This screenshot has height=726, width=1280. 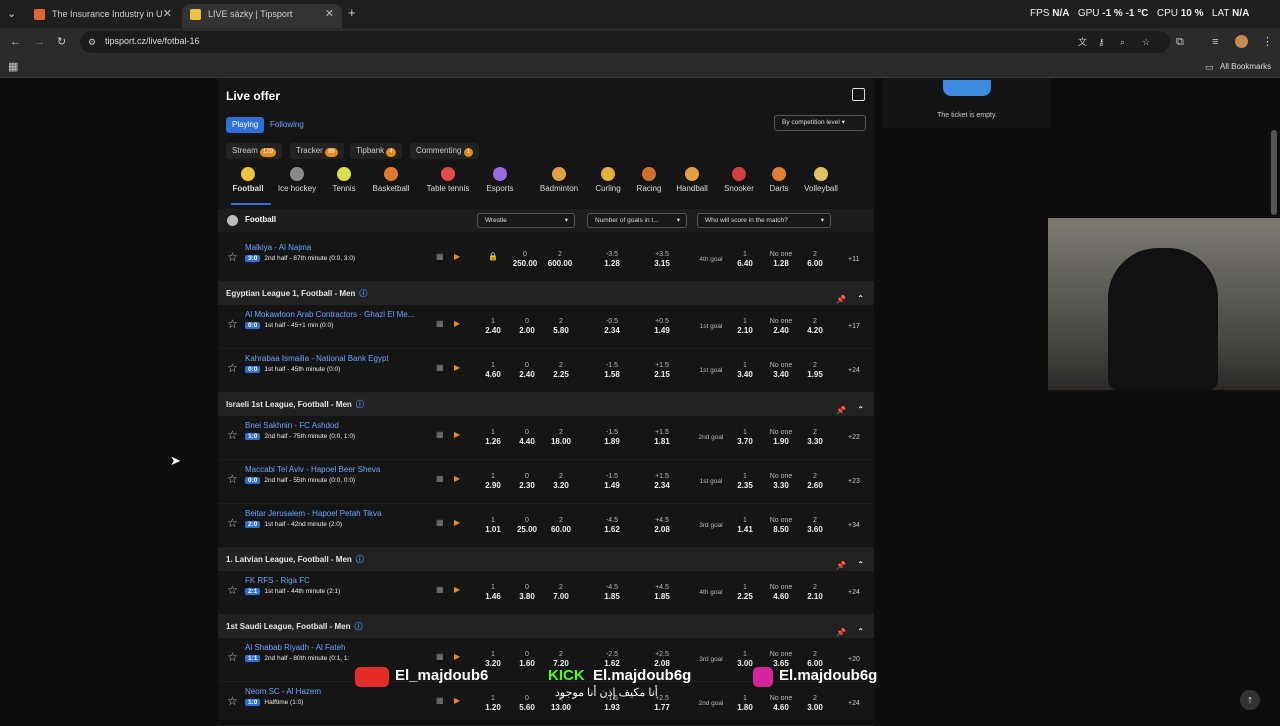 What do you see at coordinates (546, 559) in the screenshot?
I see `league-header: 1. Latvian League, Football - Men ⓘ 📌 ⌃` at bounding box center [546, 559].